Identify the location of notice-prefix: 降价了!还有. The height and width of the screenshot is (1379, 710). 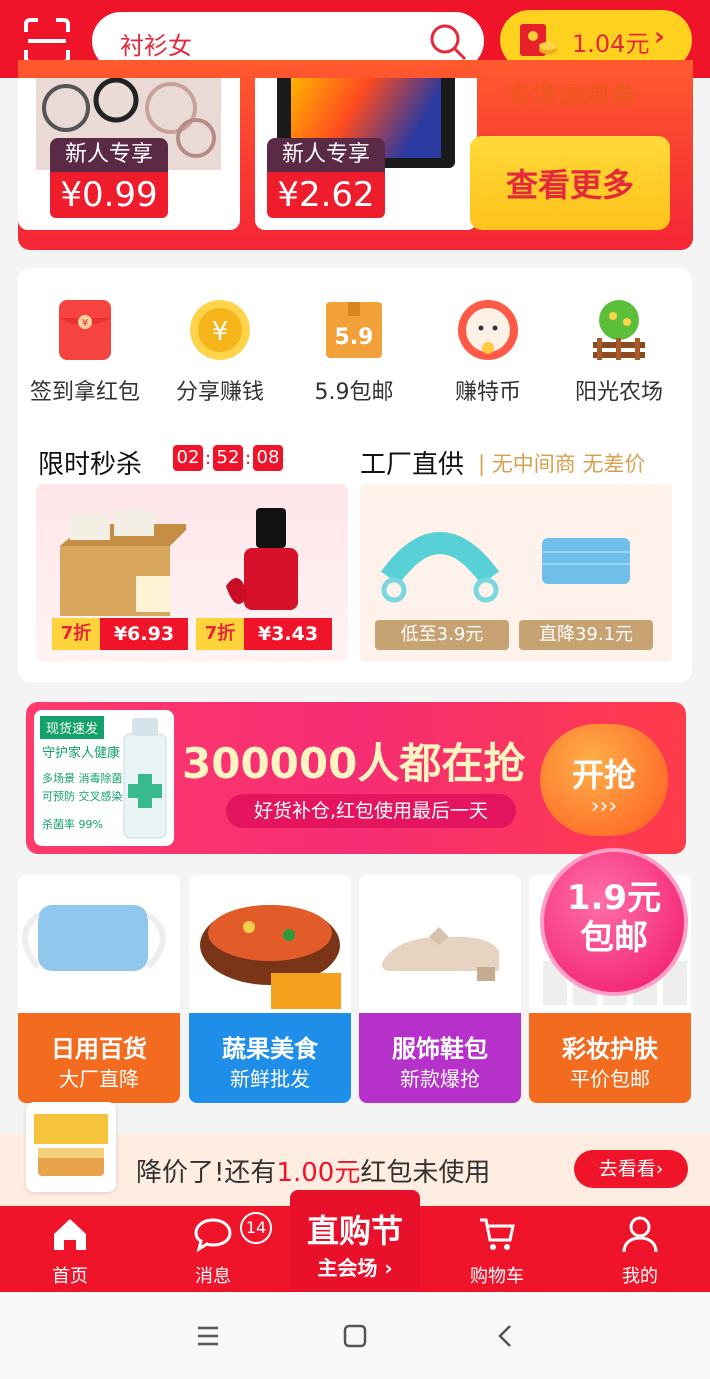
(206, 1173).